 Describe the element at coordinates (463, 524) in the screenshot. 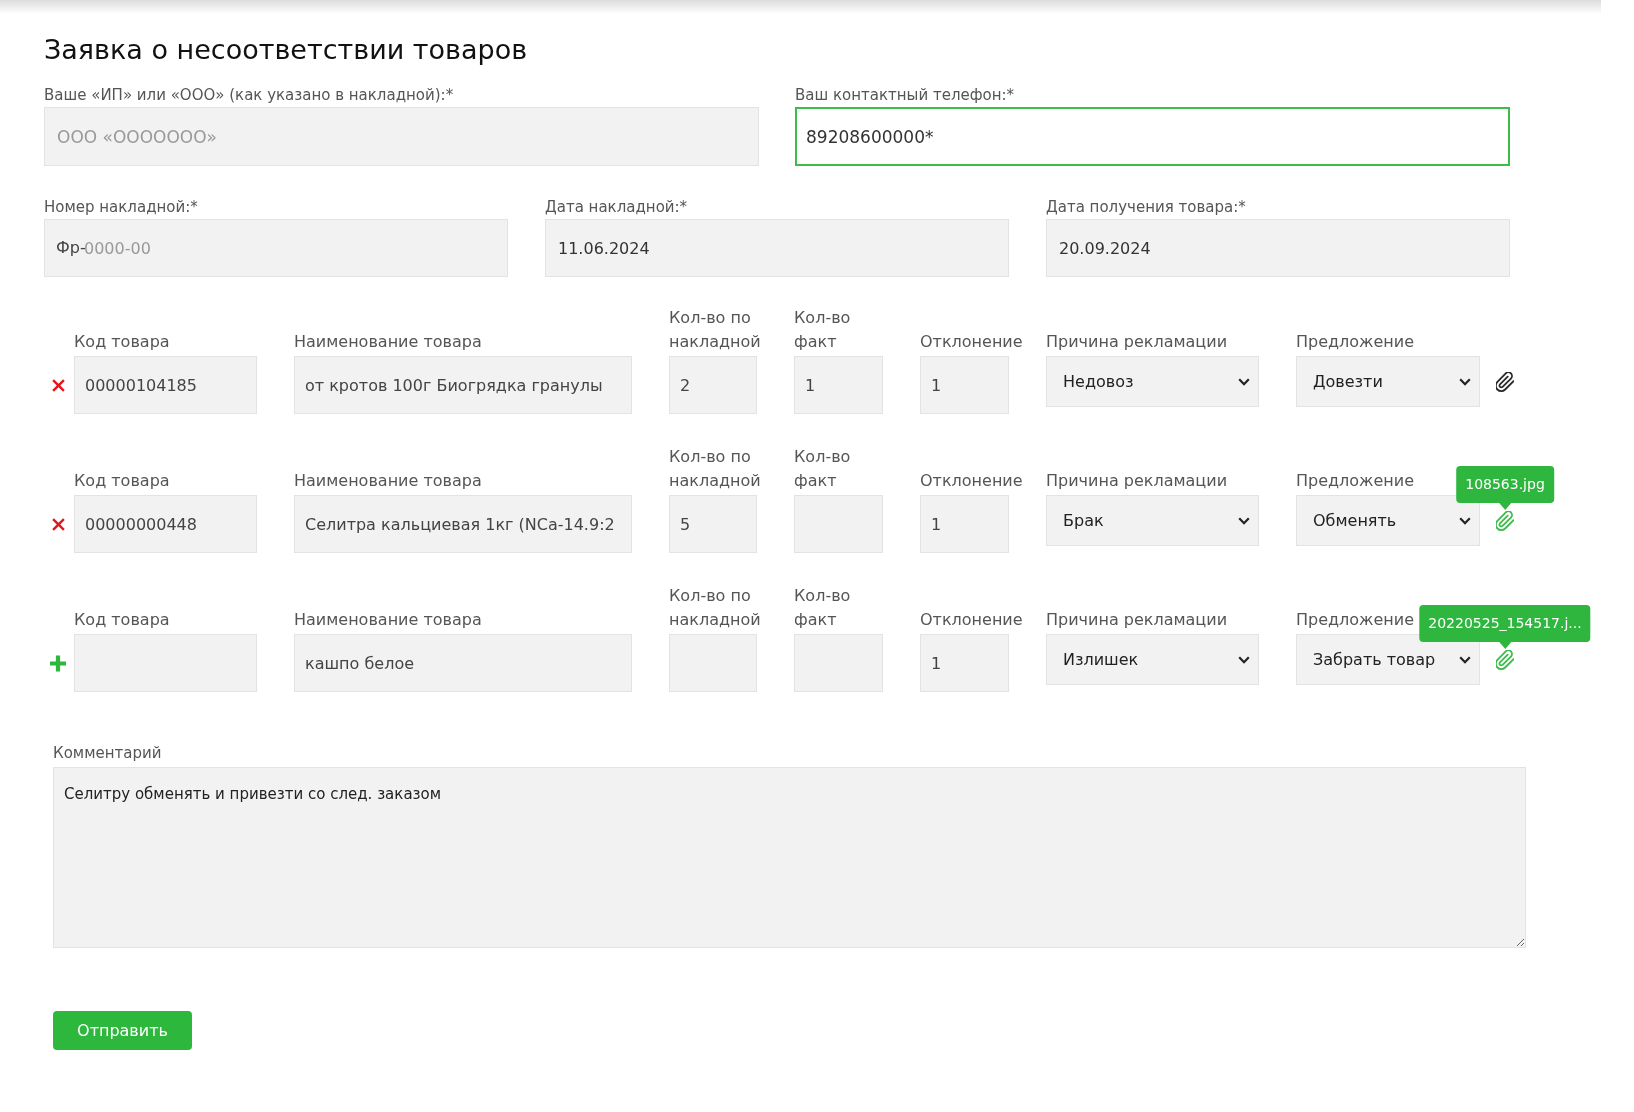

I see `text-field: Селитра кальциевая 1кг (NCa-14.9:2` at that location.